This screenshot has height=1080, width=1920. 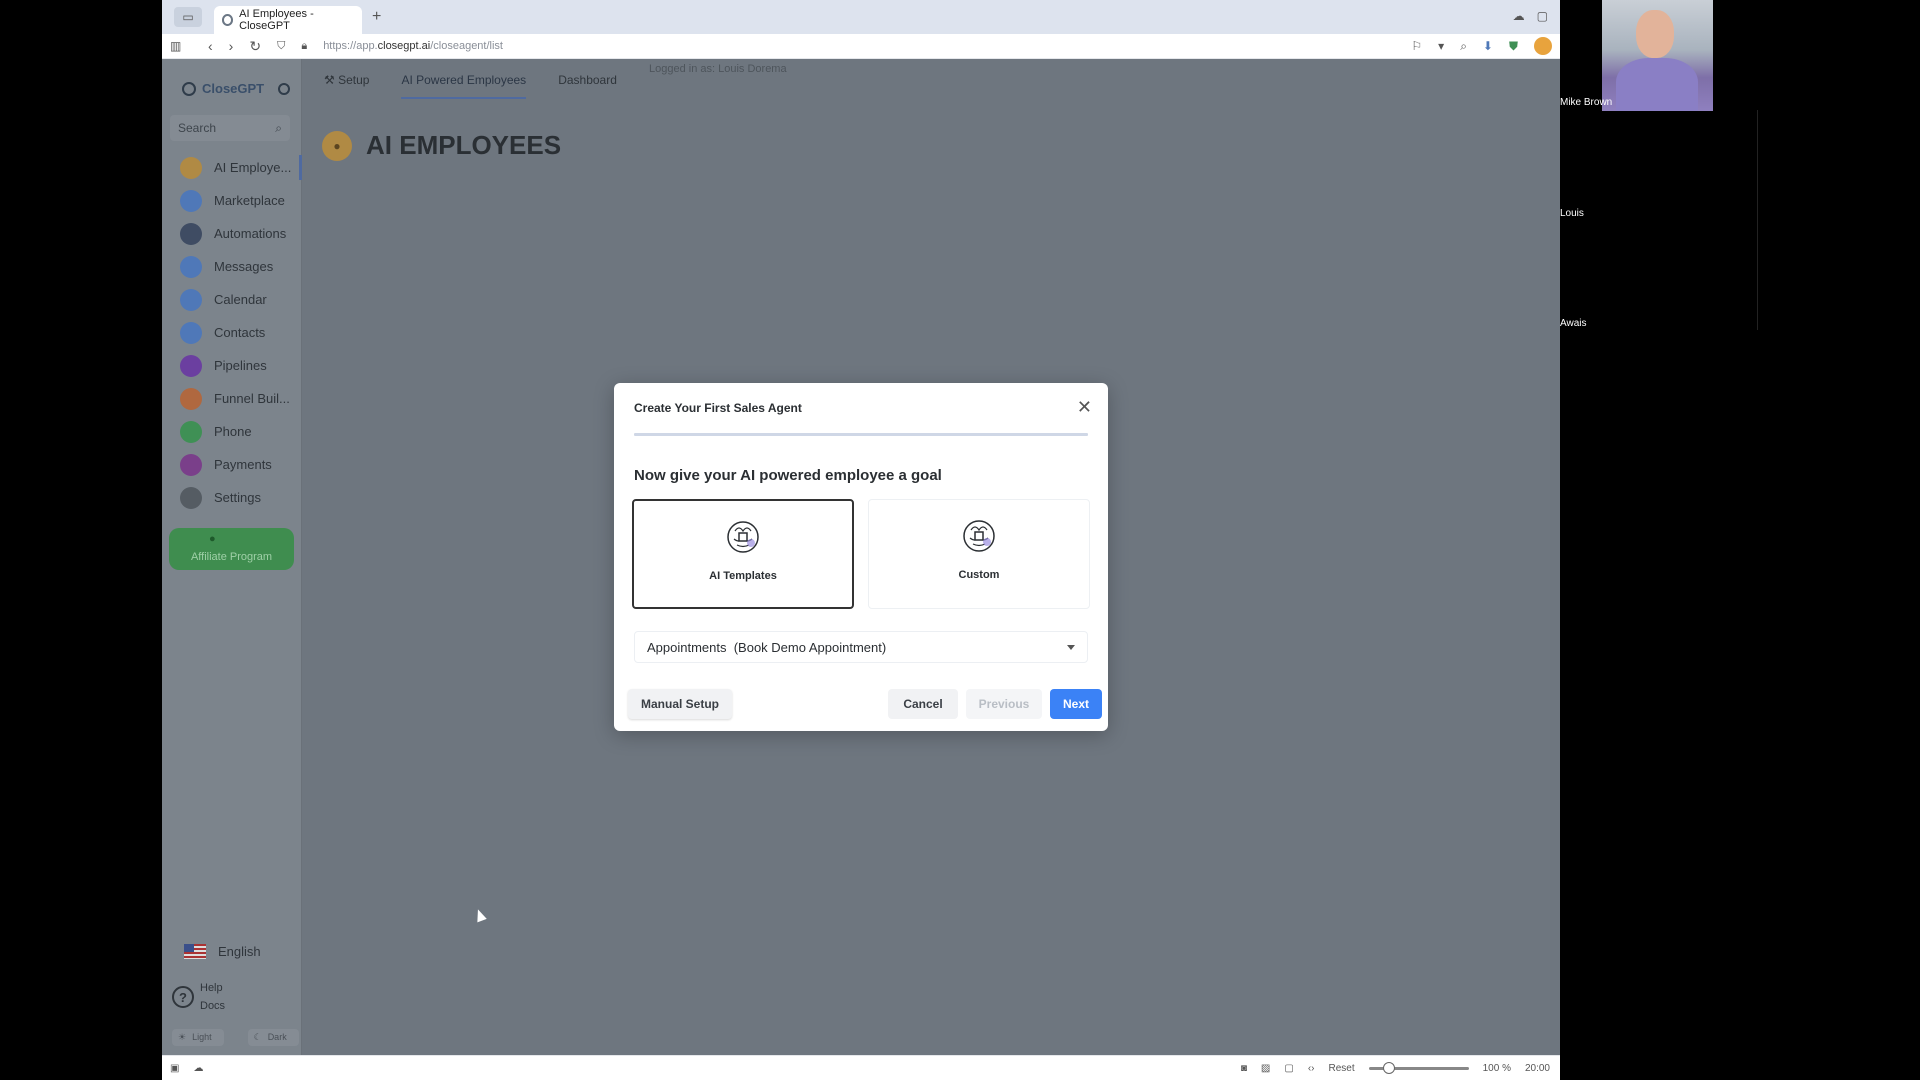 What do you see at coordinates (376, 17) in the screenshot?
I see `new-tab-button: +` at bounding box center [376, 17].